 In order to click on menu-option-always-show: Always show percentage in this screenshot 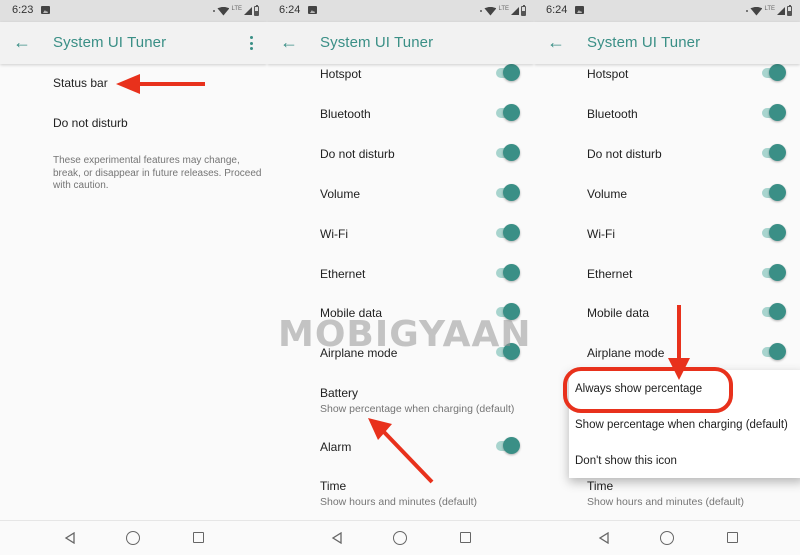, I will do `click(638, 389)`.